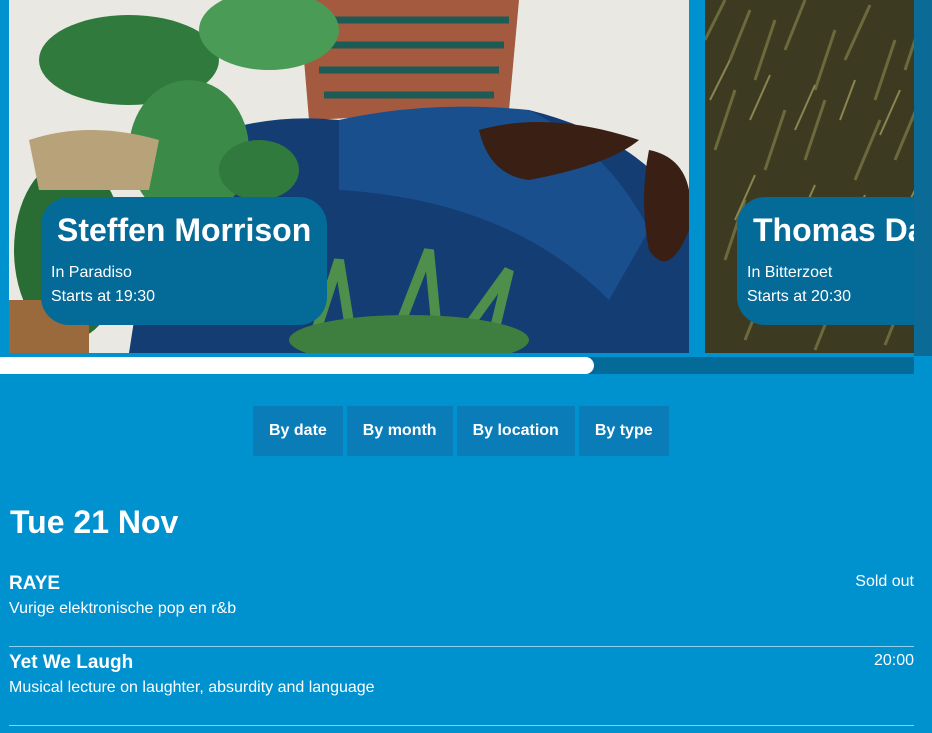  I want to click on event-title: Yet We Laugh, so click(71, 662).